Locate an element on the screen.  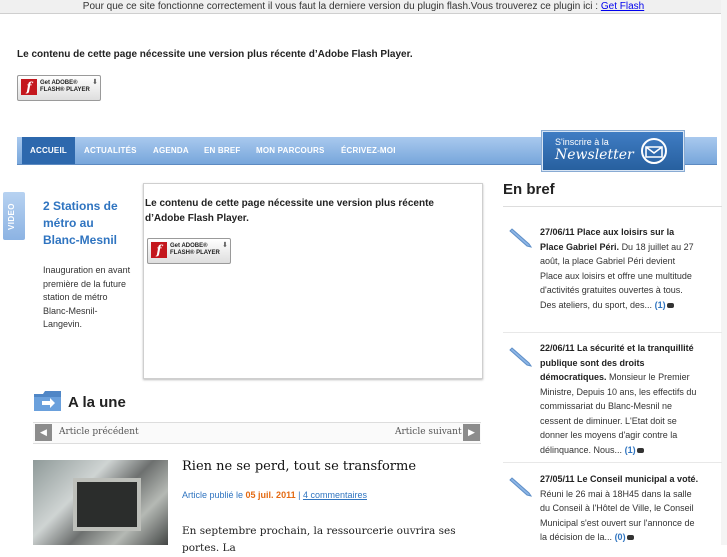
nav-item-mon-parcours: MON PARCOURS is located at coordinates (290, 150).